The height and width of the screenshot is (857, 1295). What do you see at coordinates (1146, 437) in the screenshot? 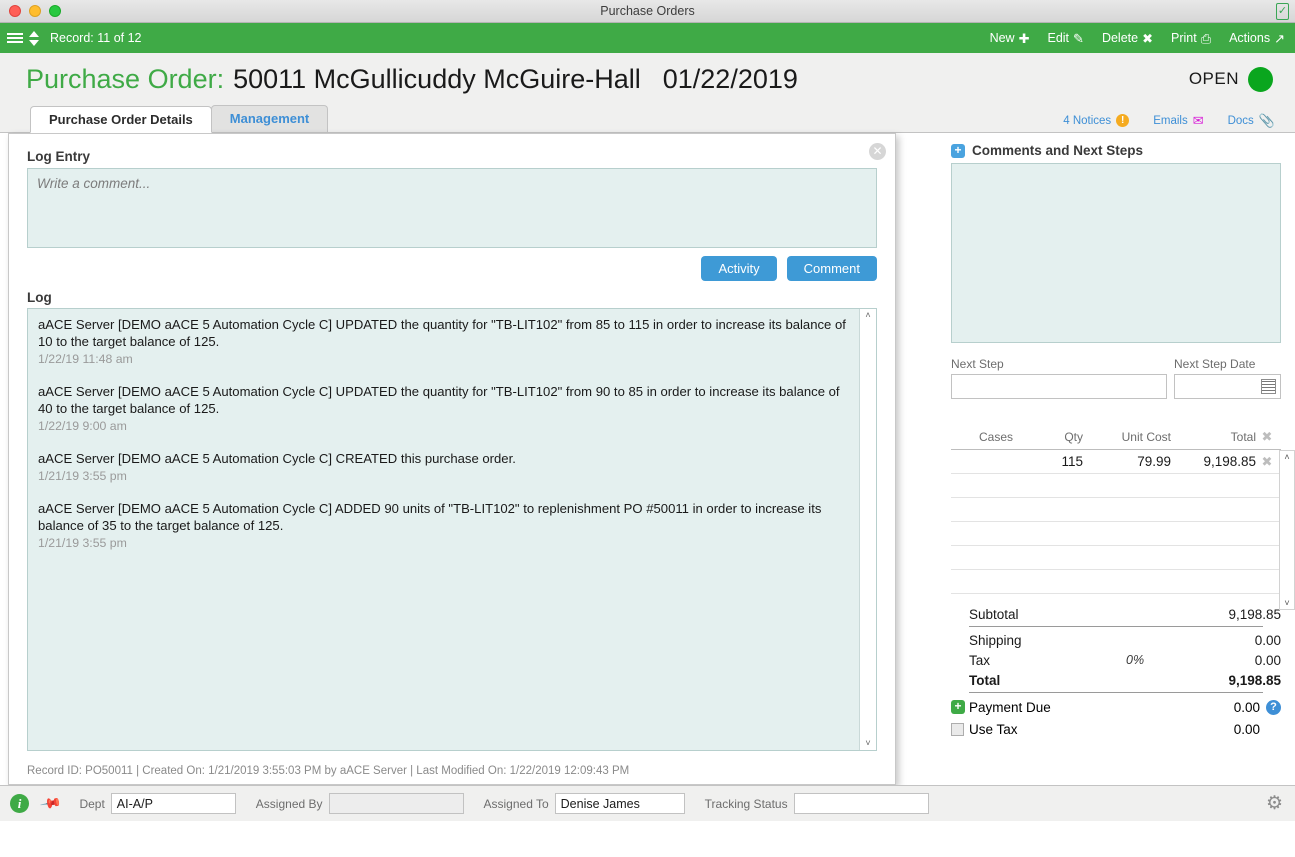
I see `column-header-unit-cost: Unit Cost` at bounding box center [1146, 437].